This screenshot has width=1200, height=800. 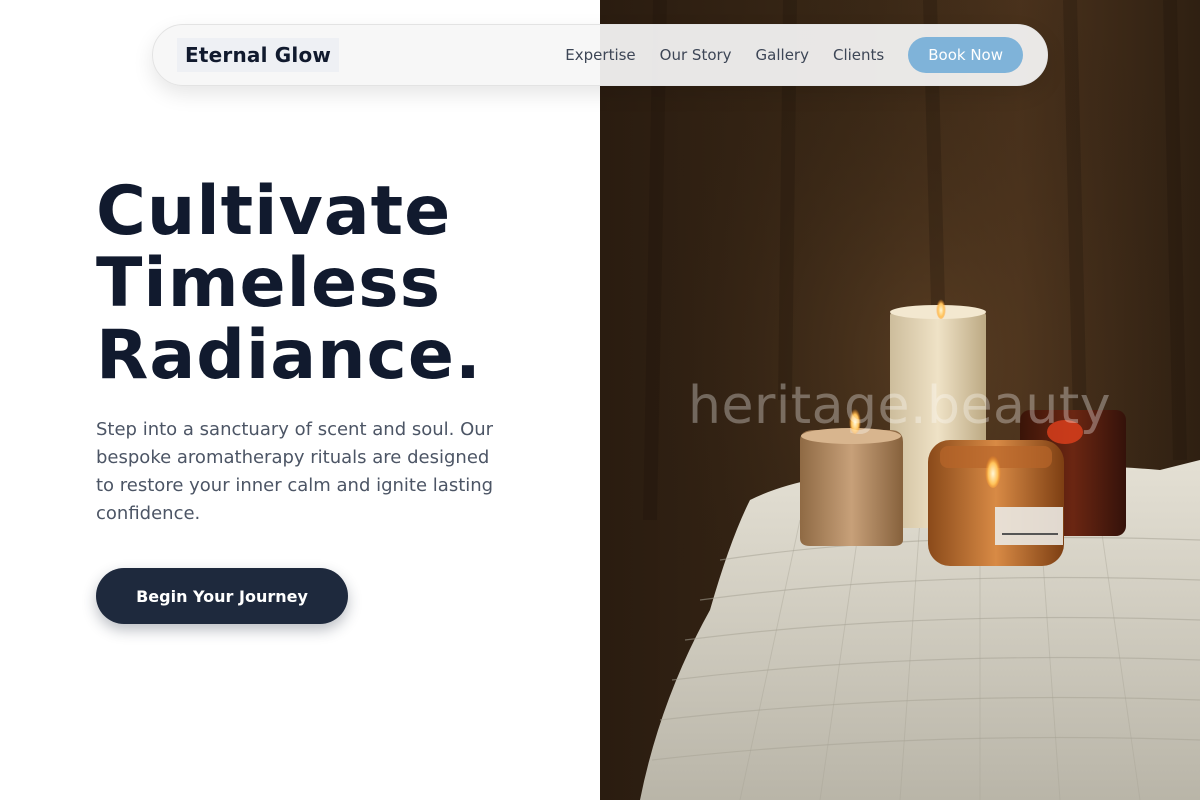 I want to click on begin-journey-button: Begin Your Journey, so click(x=222, y=596).